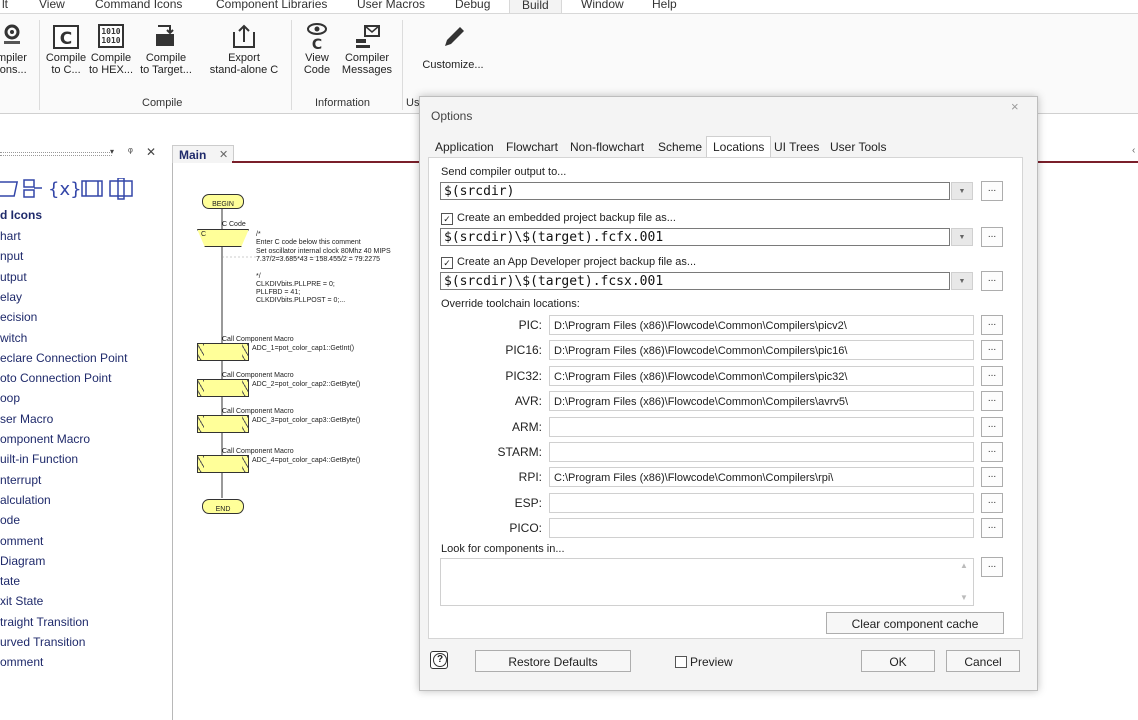 Image resolution: width=1138 pixels, height=720 pixels. I want to click on menu-component-libraries: Component Libraries, so click(271, 5).